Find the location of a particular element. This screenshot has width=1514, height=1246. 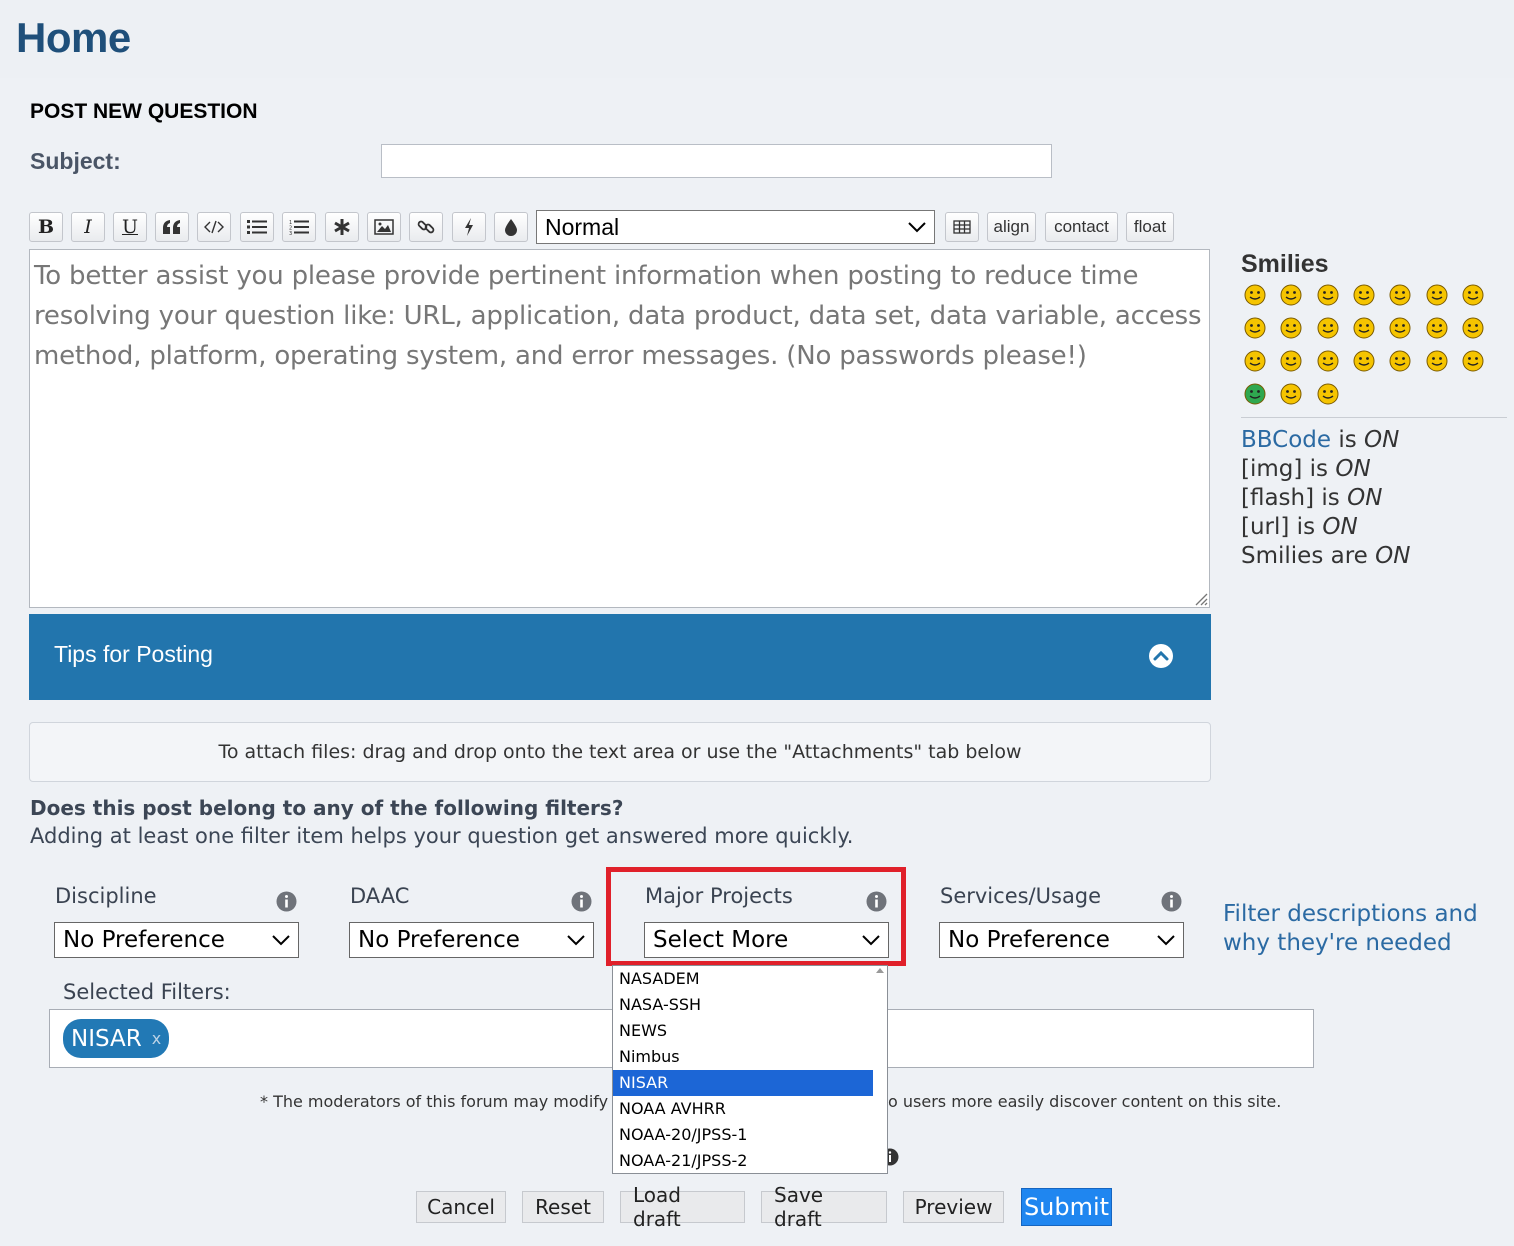

image-icon is located at coordinates (384, 227).